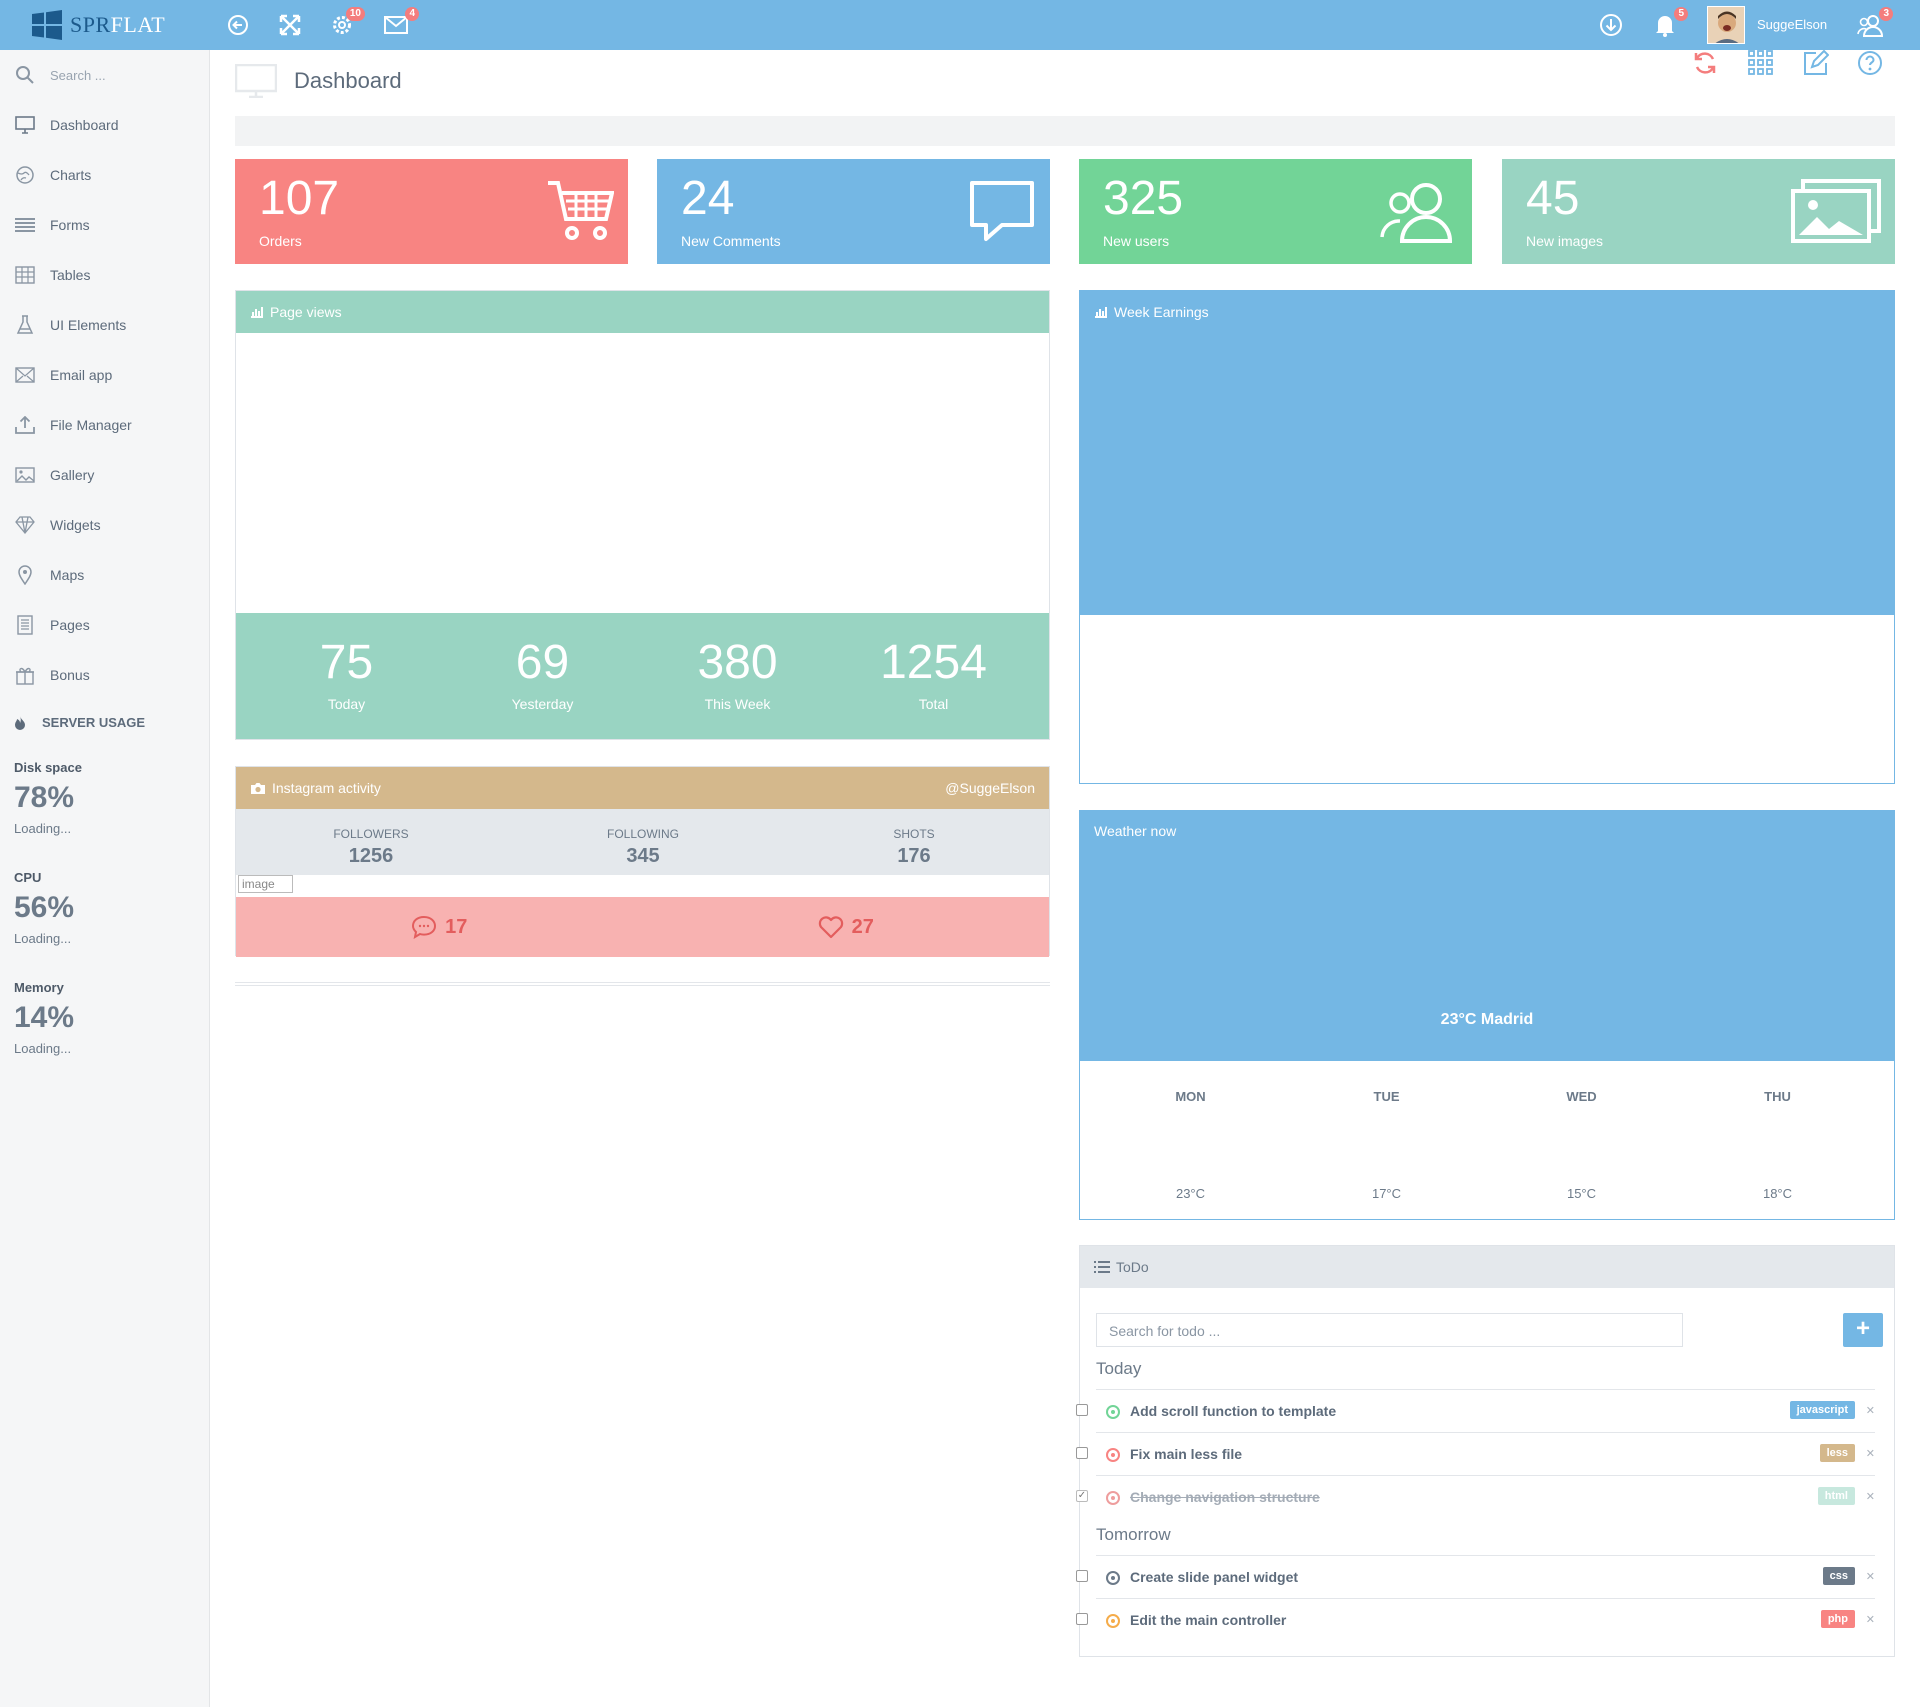 The width and height of the screenshot is (1920, 1707). What do you see at coordinates (346, 23) in the screenshot?
I see `settings-button: 10` at bounding box center [346, 23].